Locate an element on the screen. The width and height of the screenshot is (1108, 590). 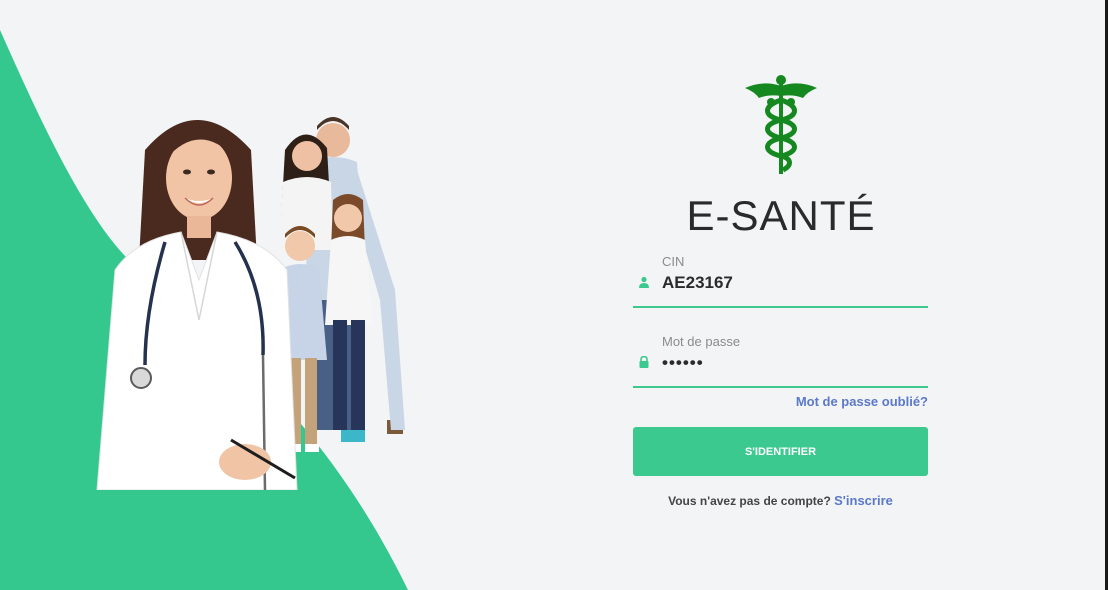
cin-input is located at coordinates (787, 283).